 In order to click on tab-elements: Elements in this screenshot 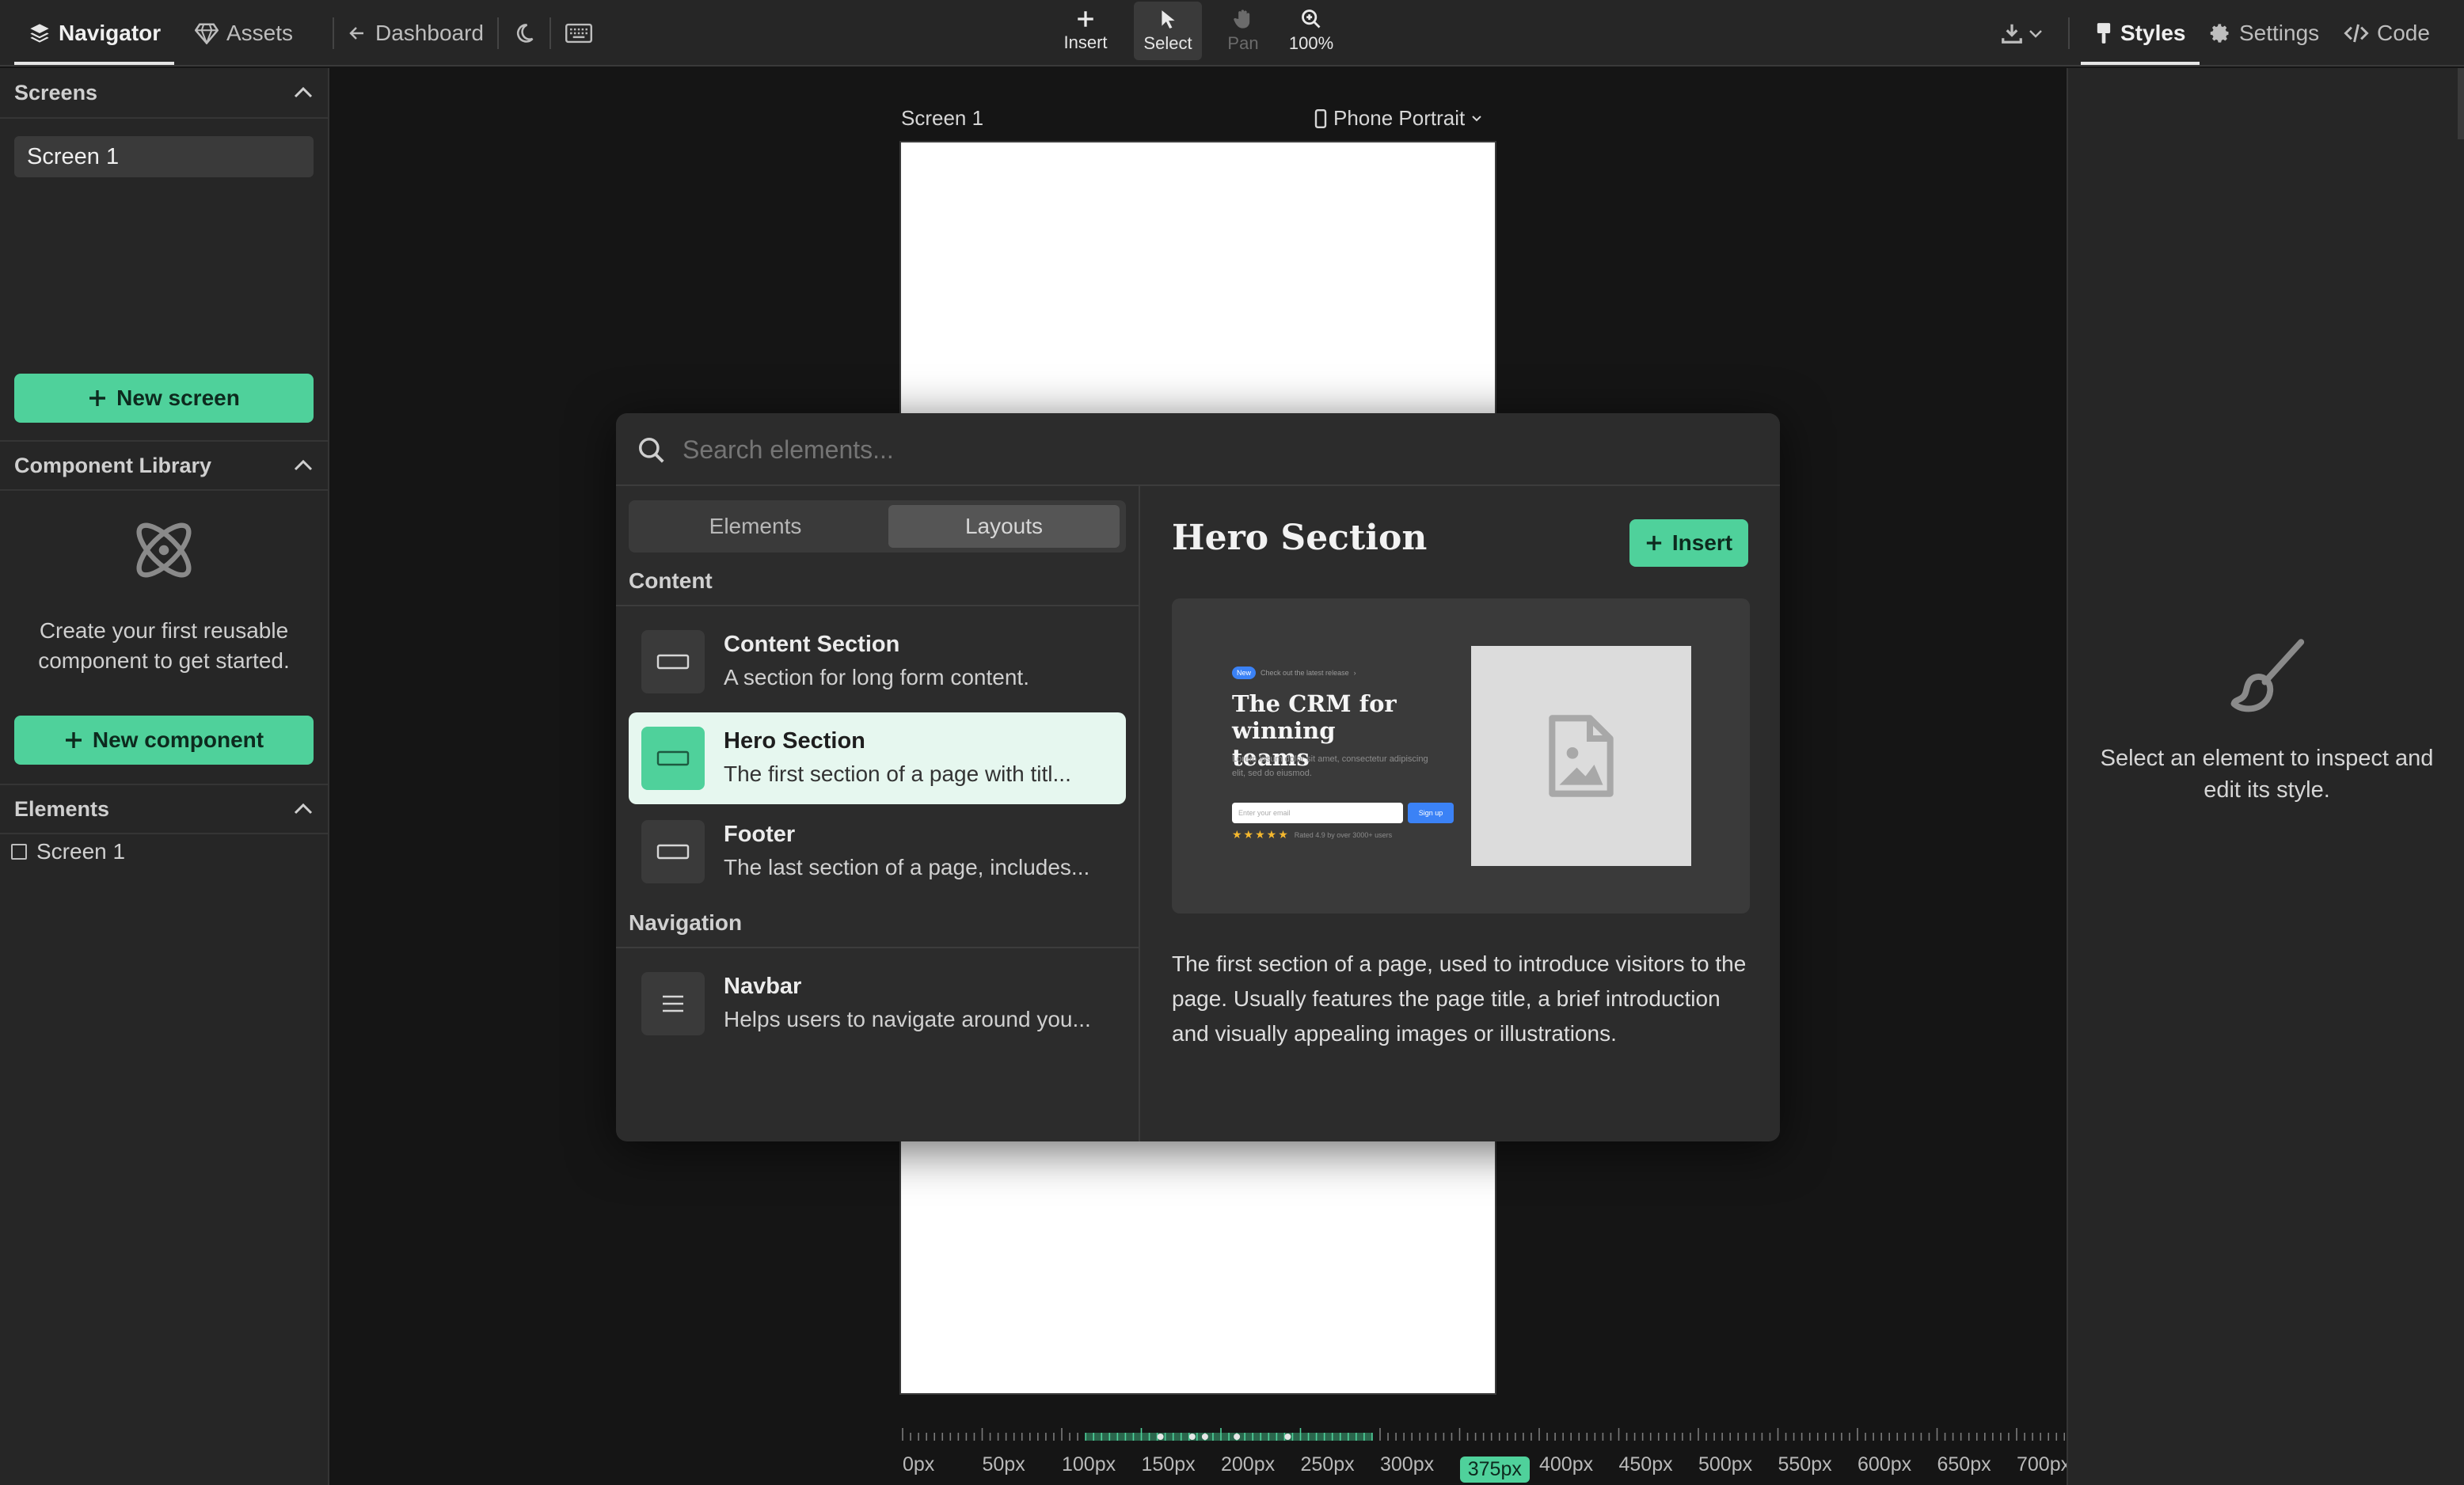, I will do `click(755, 526)`.